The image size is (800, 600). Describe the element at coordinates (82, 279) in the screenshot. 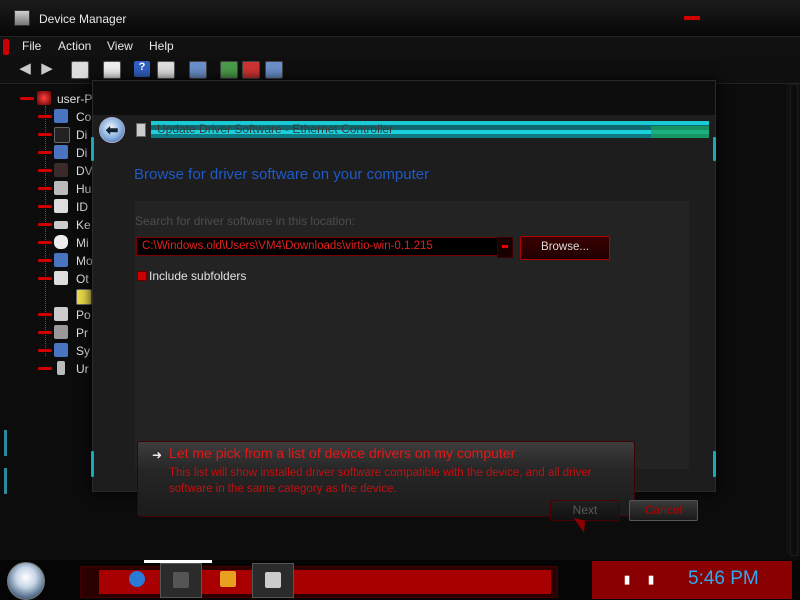

I see `tree-item-label: Ot` at that location.